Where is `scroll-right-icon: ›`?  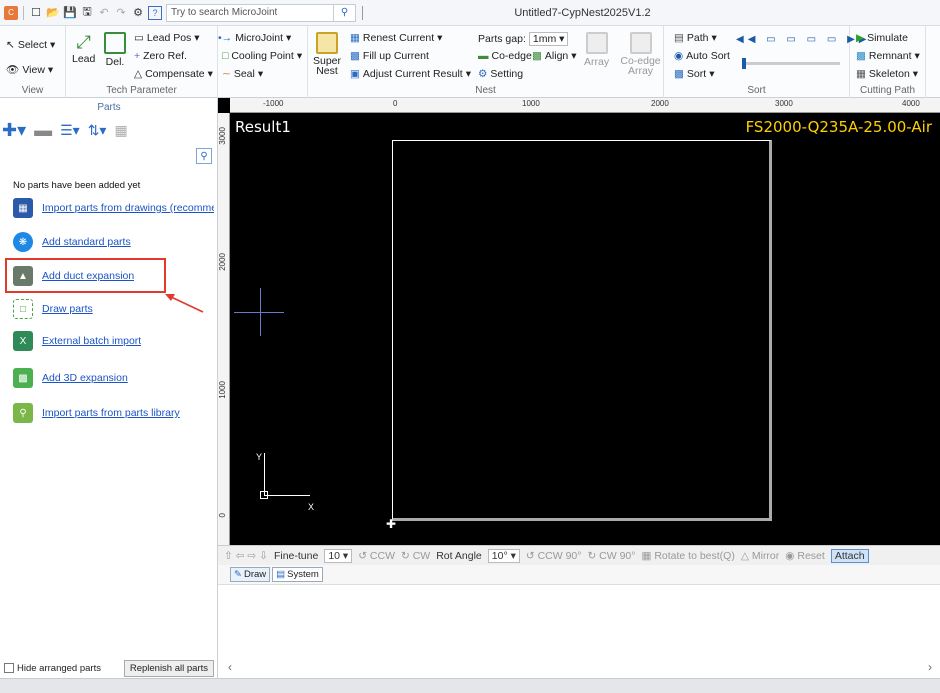
scroll-right-icon: › is located at coordinates (930, 667).